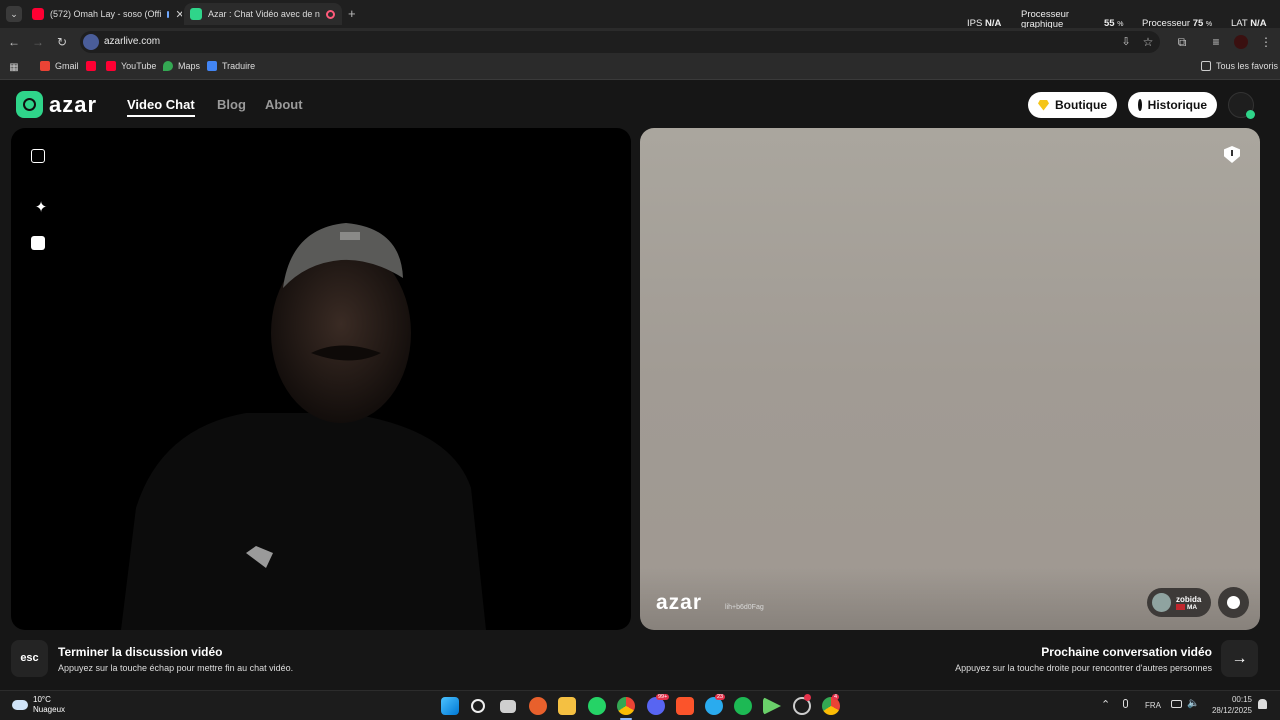 Image resolution: width=1280 pixels, height=720 pixels. I want to click on extensions-icon: ⧉, so click(1182, 42).